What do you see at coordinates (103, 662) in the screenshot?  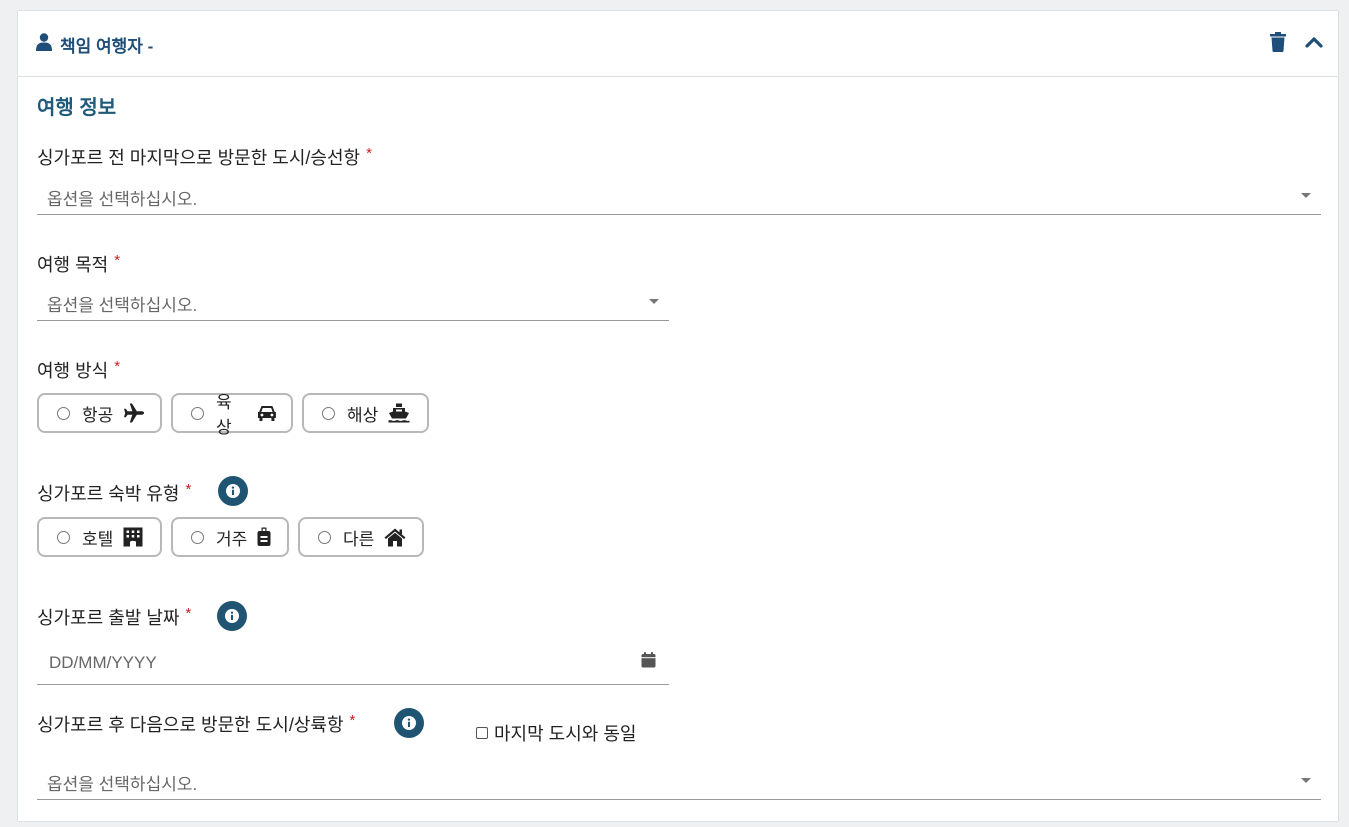 I see `departure-date-placeholder: DD/MM/YYYY` at bounding box center [103, 662].